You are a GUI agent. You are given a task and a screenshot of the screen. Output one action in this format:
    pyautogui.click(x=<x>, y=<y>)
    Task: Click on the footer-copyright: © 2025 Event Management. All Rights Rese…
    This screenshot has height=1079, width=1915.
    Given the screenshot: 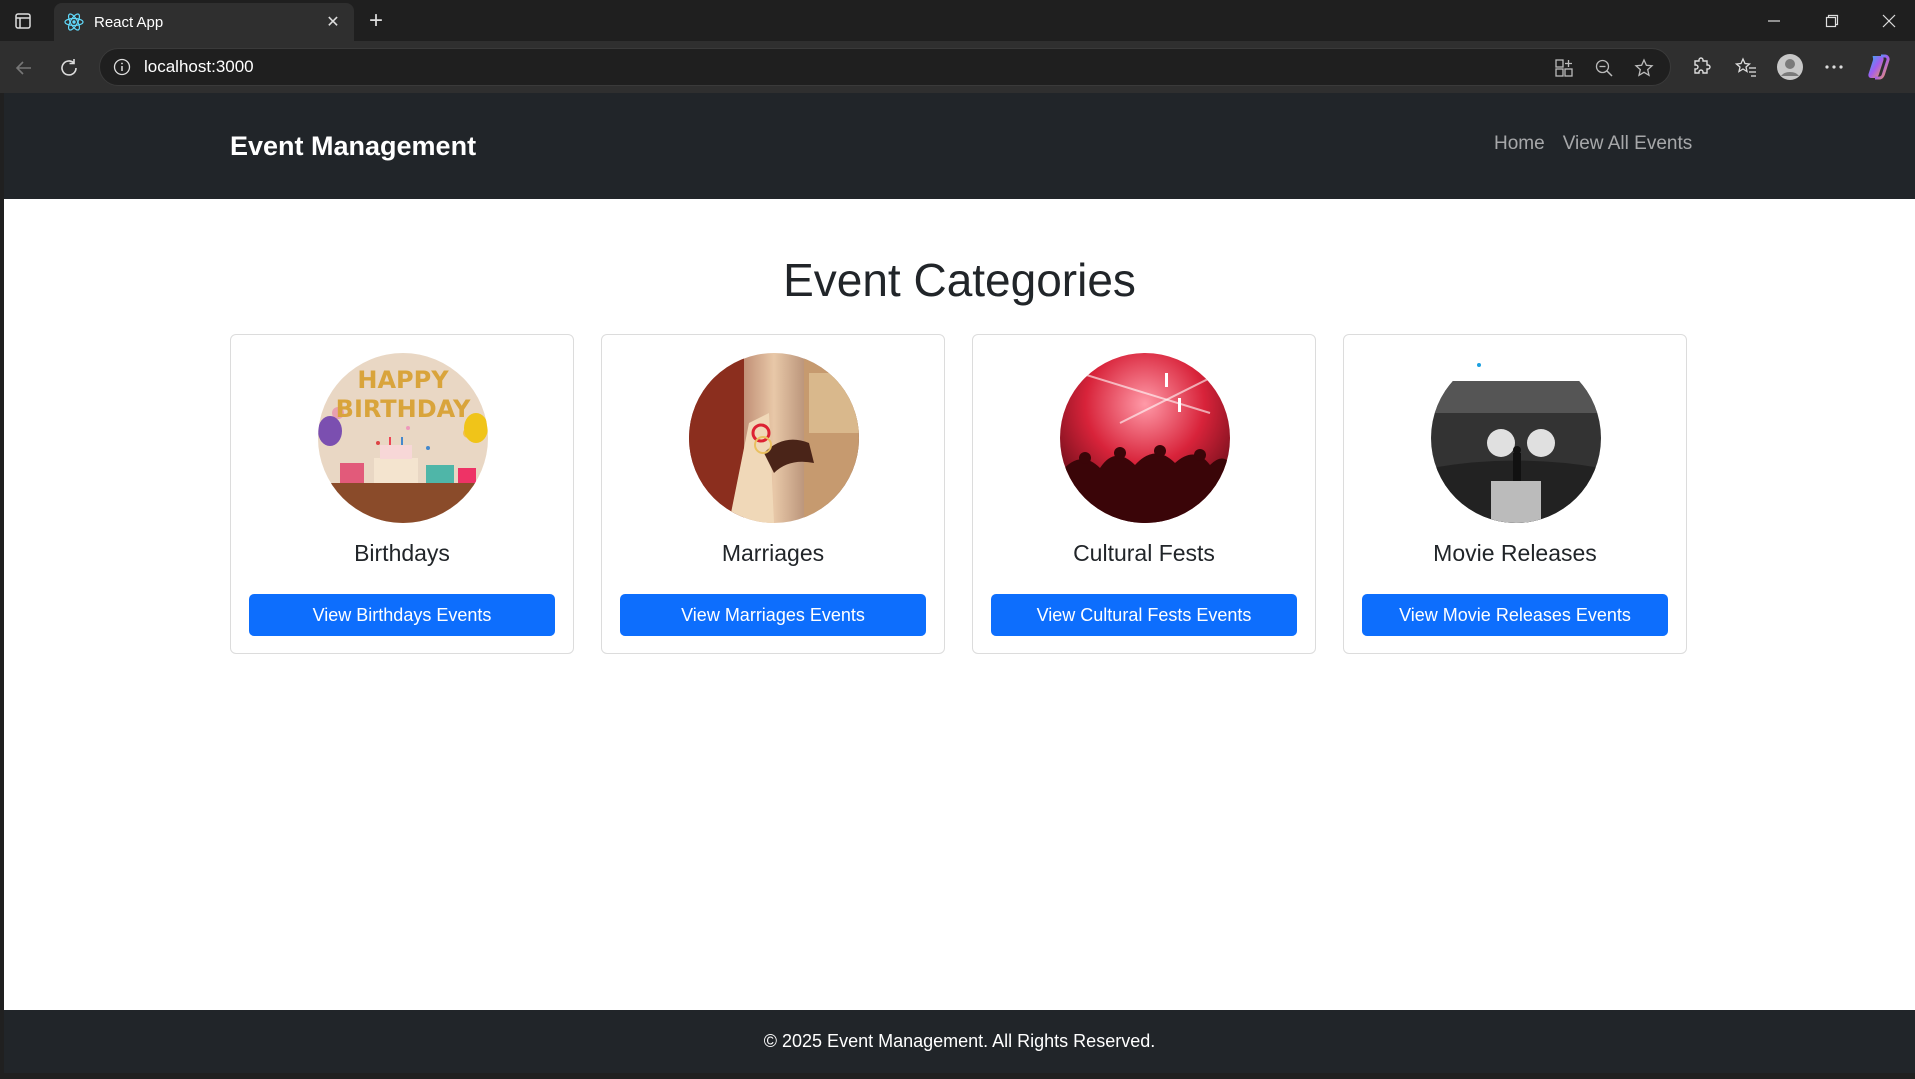 What is the action you would take?
    pyautogui.click(x=959, y=1041)
    